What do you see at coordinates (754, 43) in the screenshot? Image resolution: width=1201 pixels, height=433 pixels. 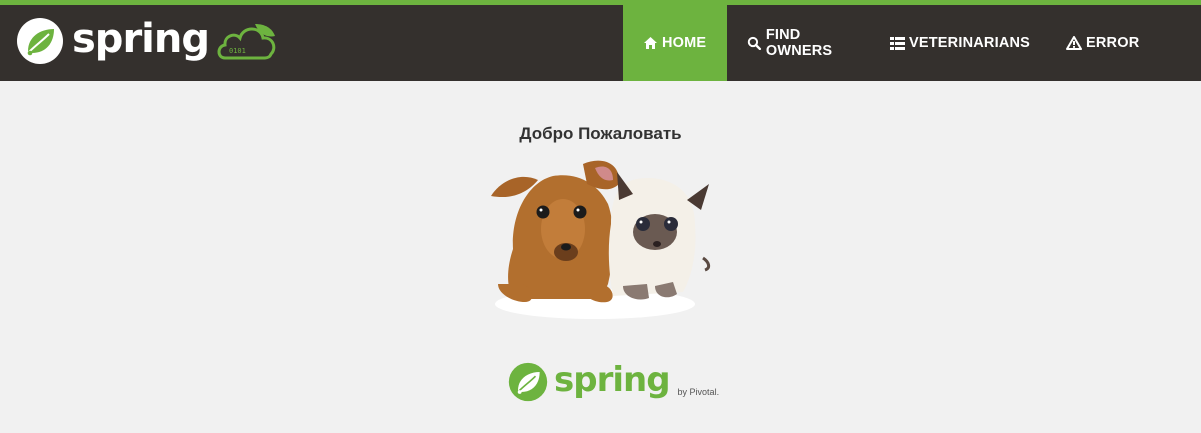 I see `search-icon` at bounding box center [754, 43].